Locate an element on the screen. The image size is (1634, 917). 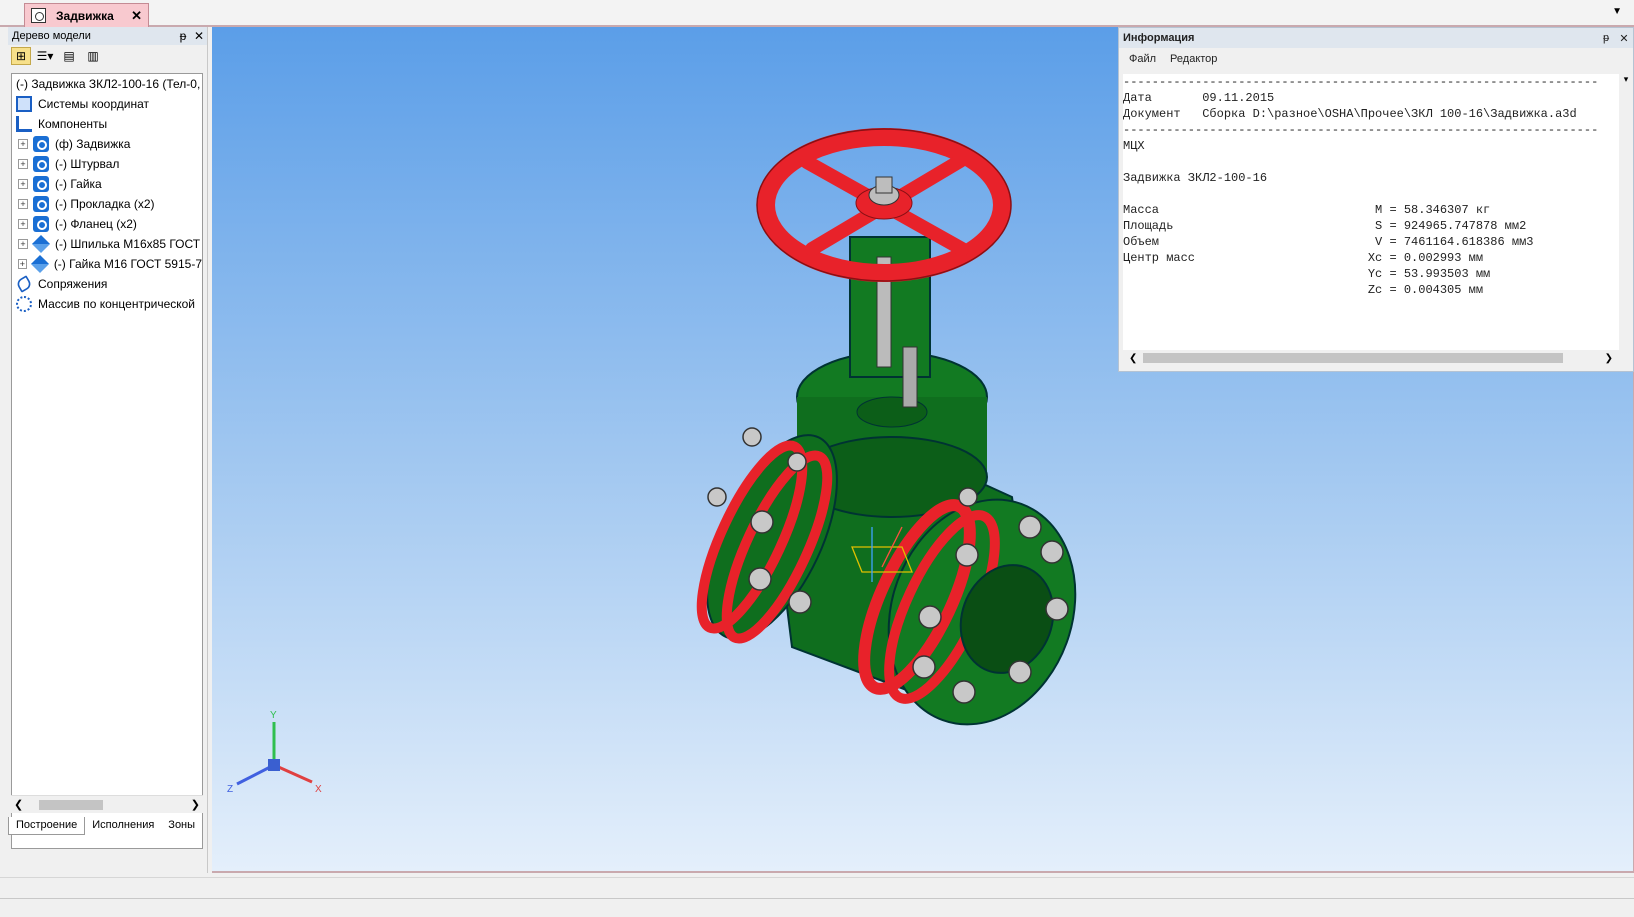
tree-item-label: (-) Гайка М16 ГОСТ 5915-7 is located at coordinates (127, 264).